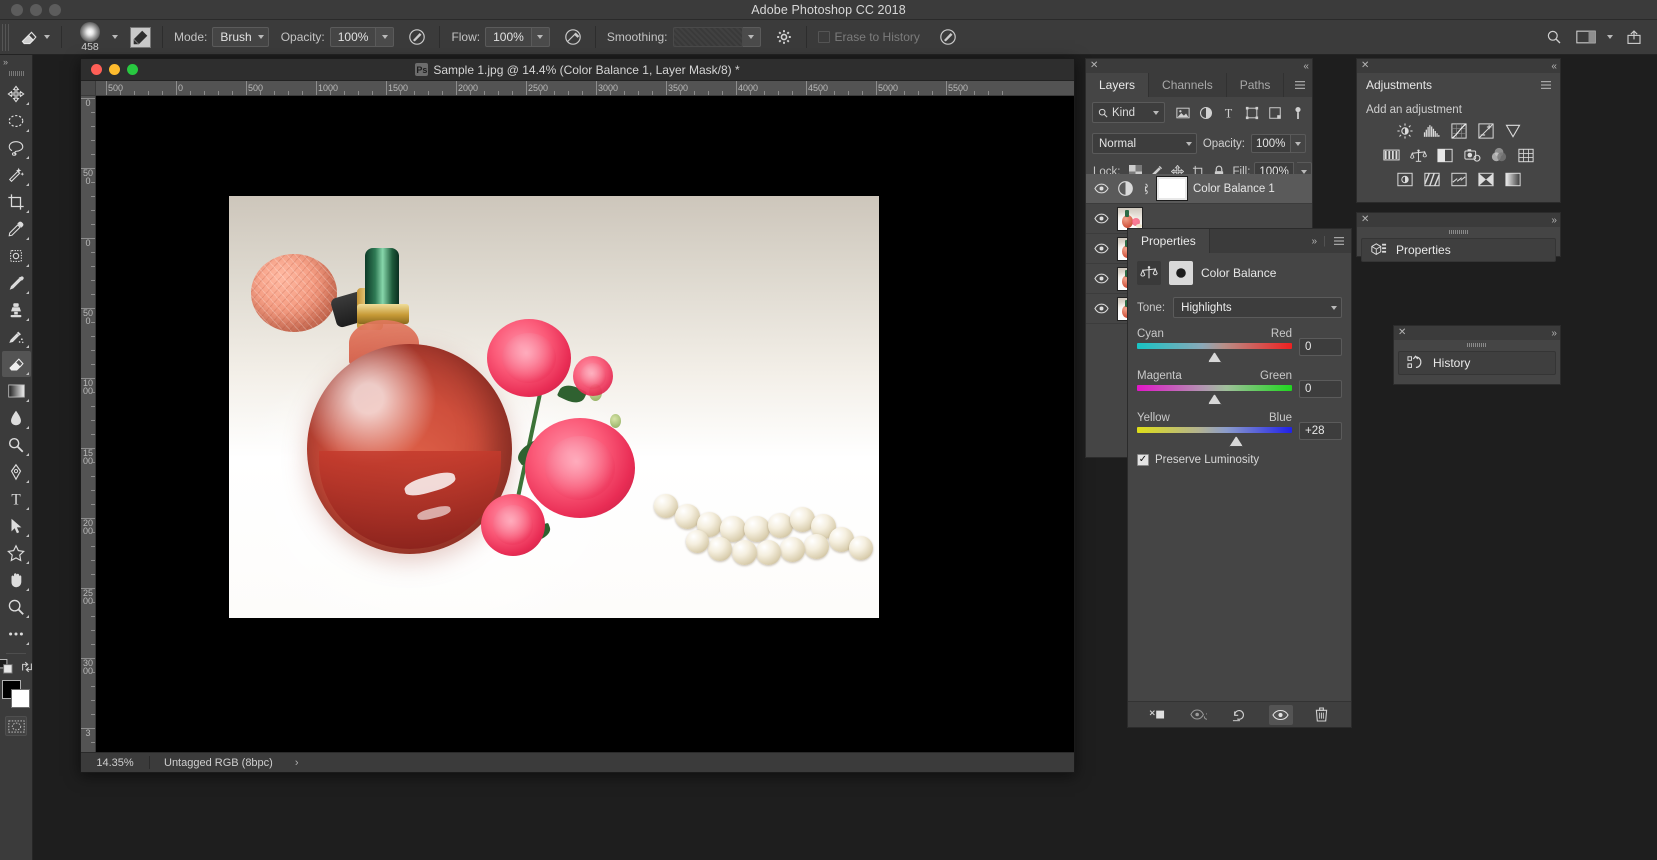 This screenshot has width=1657, height=860. I want to click on layer-mask-thumbnail, so click(1172, 188).